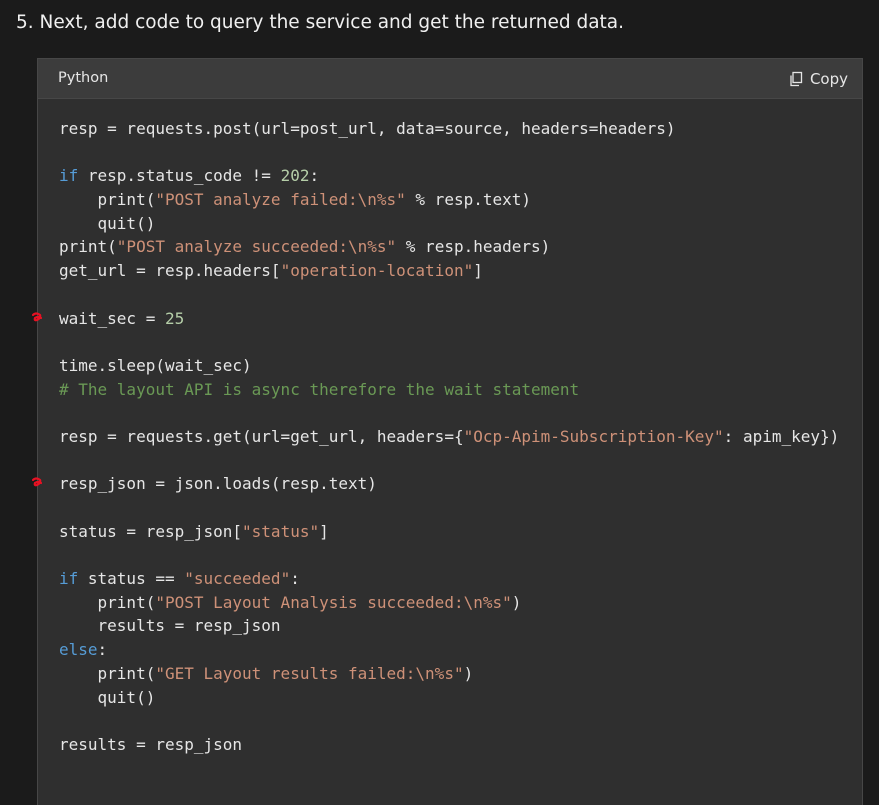 The image size is (879, 805). Describe the element at coordinates (460, 579) in the screenshot. I see `code-line: if status == "succeeded":` at that location.